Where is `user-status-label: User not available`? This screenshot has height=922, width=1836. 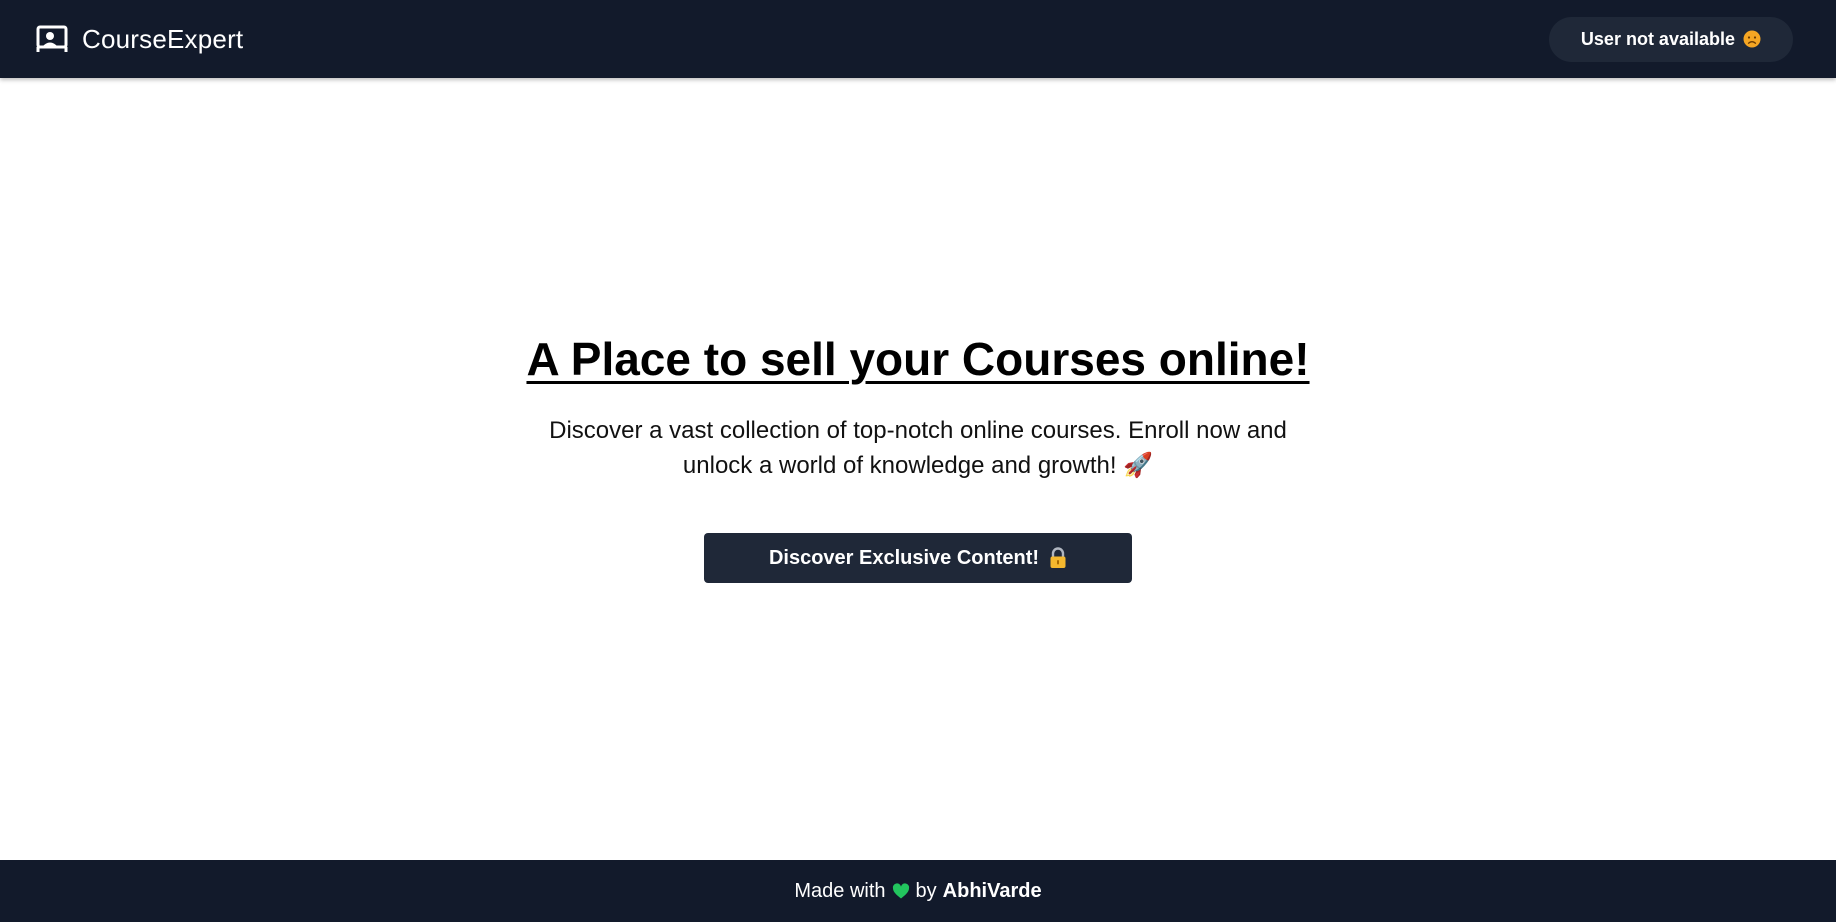
user-status-label: User not available is located at coordinates (1657, 38).